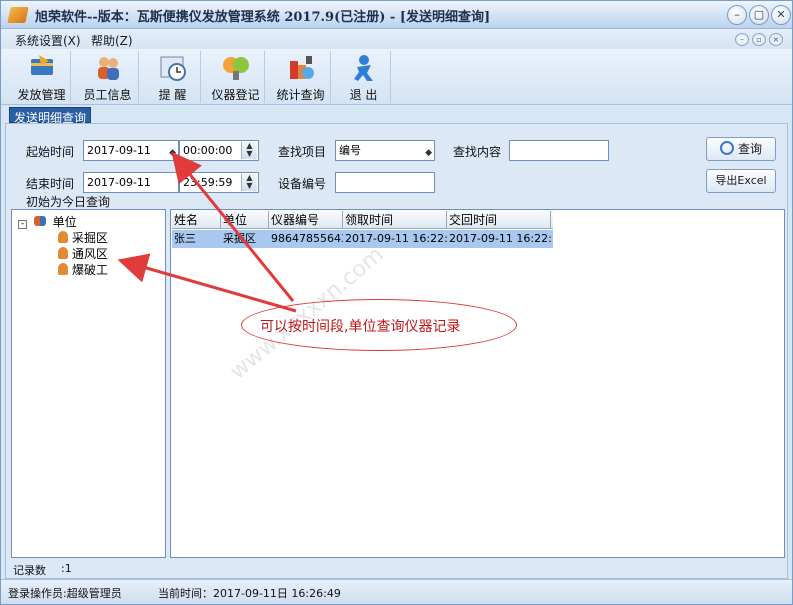 The width and height of the screenshot is (793, 605). I want to click on annotation-text: 可以按时间段,单位查询仪器记录, so click(360, 327).